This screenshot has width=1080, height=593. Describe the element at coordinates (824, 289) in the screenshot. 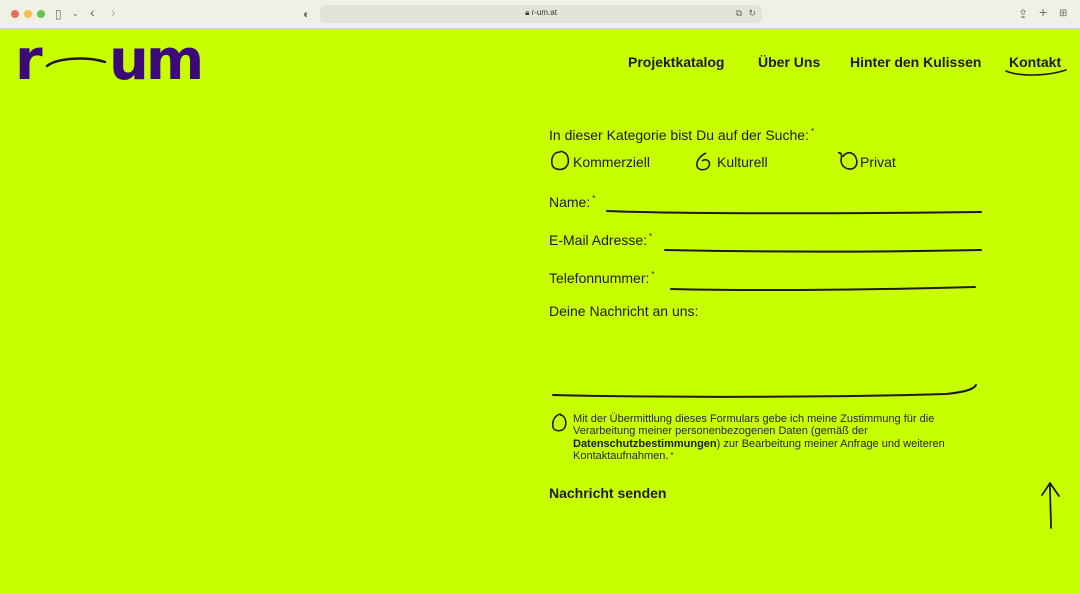

I see `phone-input` at that location.